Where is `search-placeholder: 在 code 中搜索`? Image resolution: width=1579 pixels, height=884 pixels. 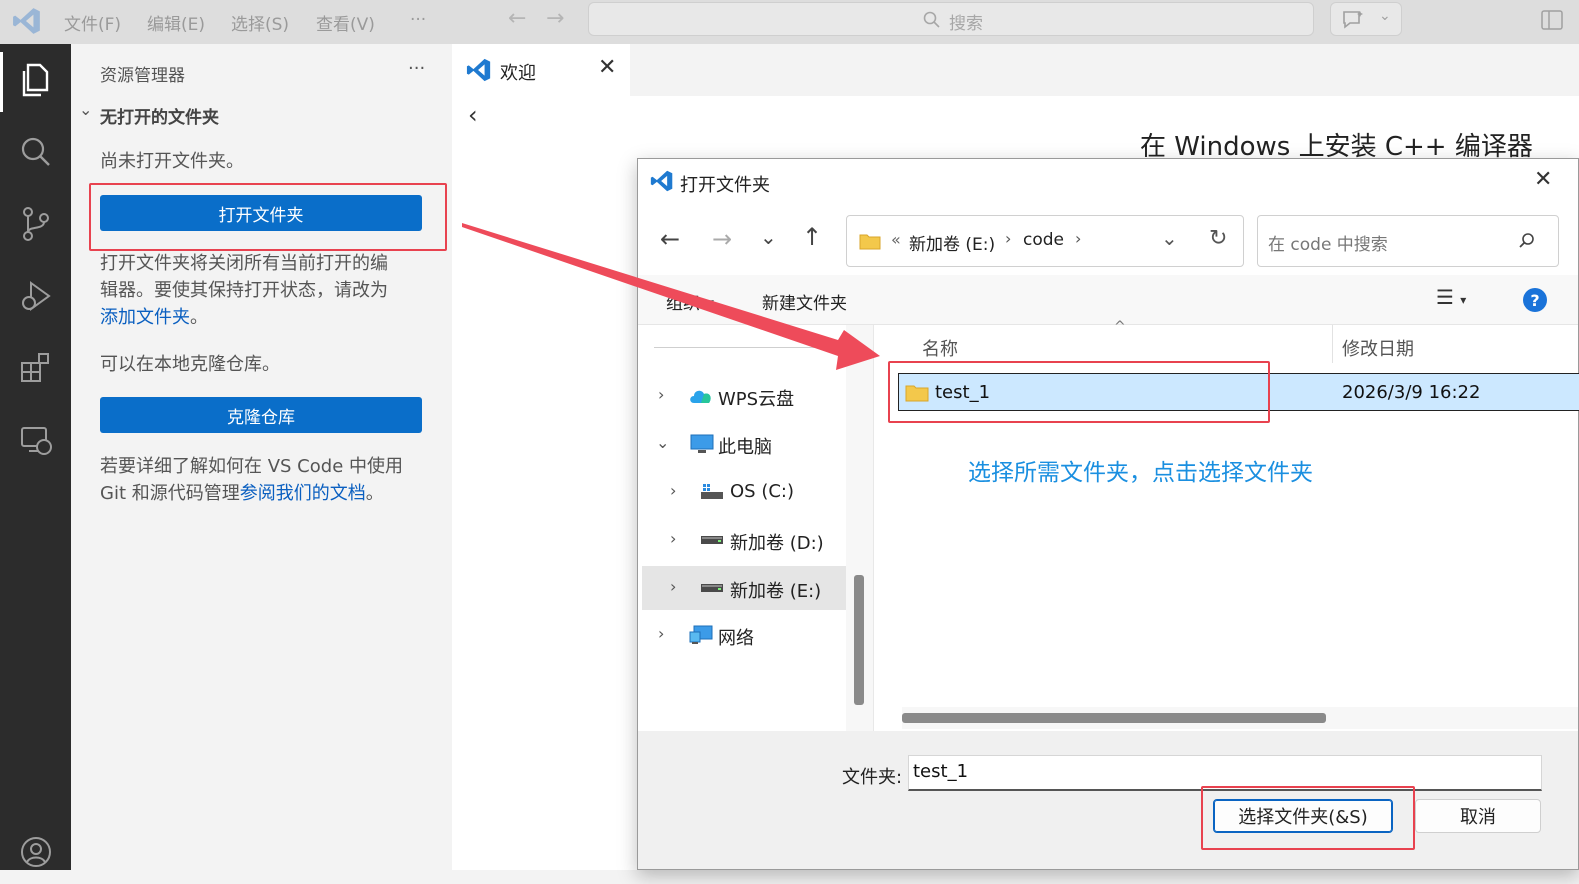
search-placeholder: 在 code 中搜索 is located at coordinates (1328, 245).